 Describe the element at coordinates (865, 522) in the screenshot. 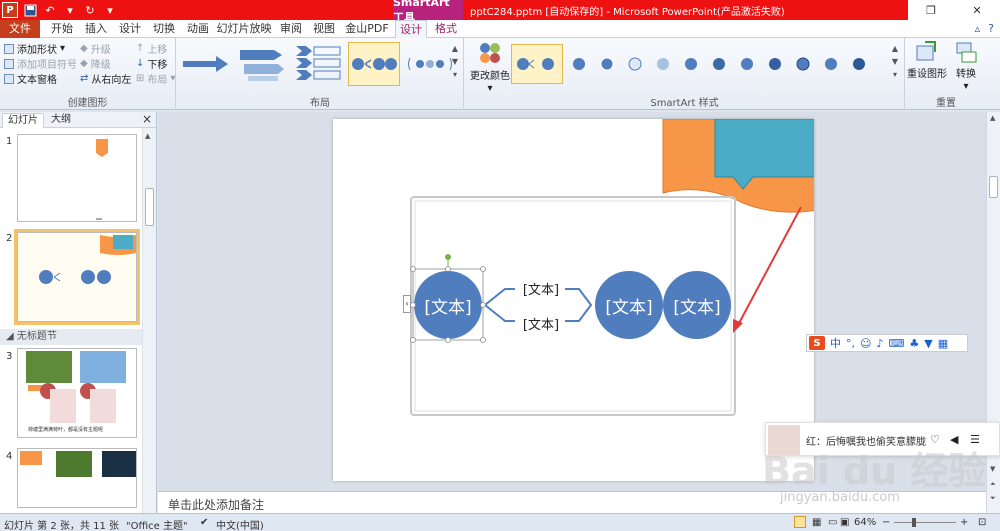

I see `zoom-level: 64%` at that location.